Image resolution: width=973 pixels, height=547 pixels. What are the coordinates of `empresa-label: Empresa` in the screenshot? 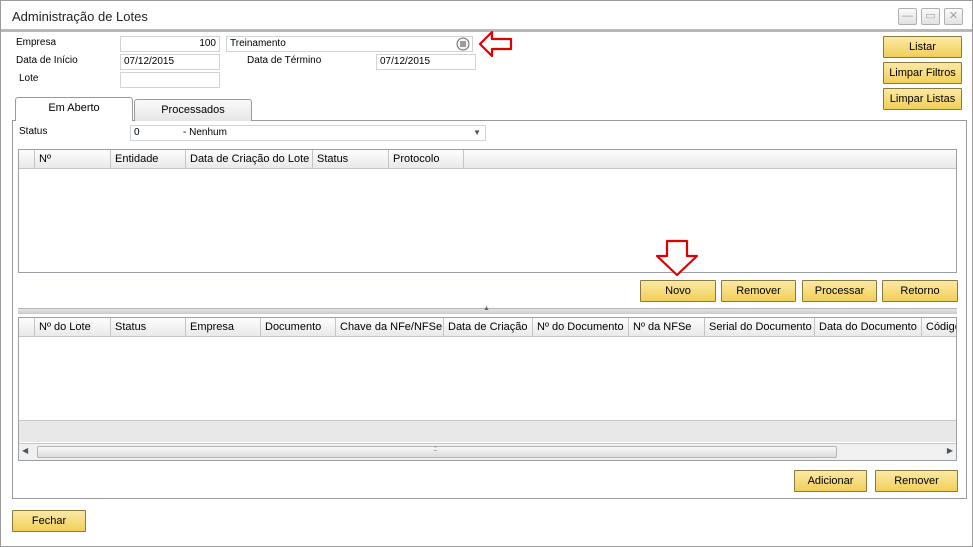 It's located at (36, 42).